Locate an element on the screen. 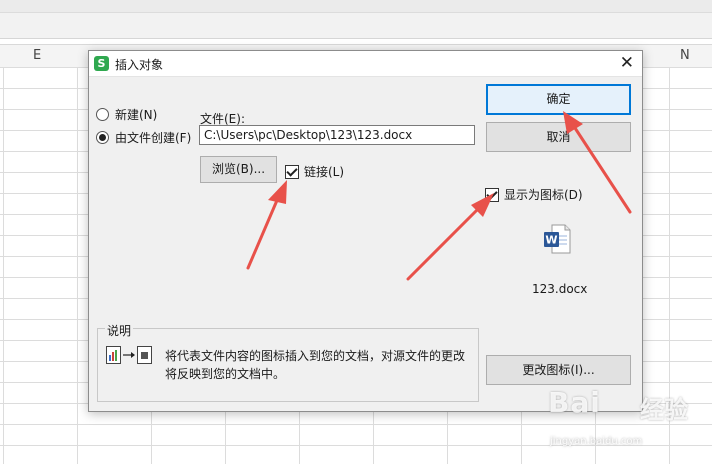 Image resolution: width=712 pixels, height=464 pixels. icon-filename: 123.docx is located at coordinates (560, 289).